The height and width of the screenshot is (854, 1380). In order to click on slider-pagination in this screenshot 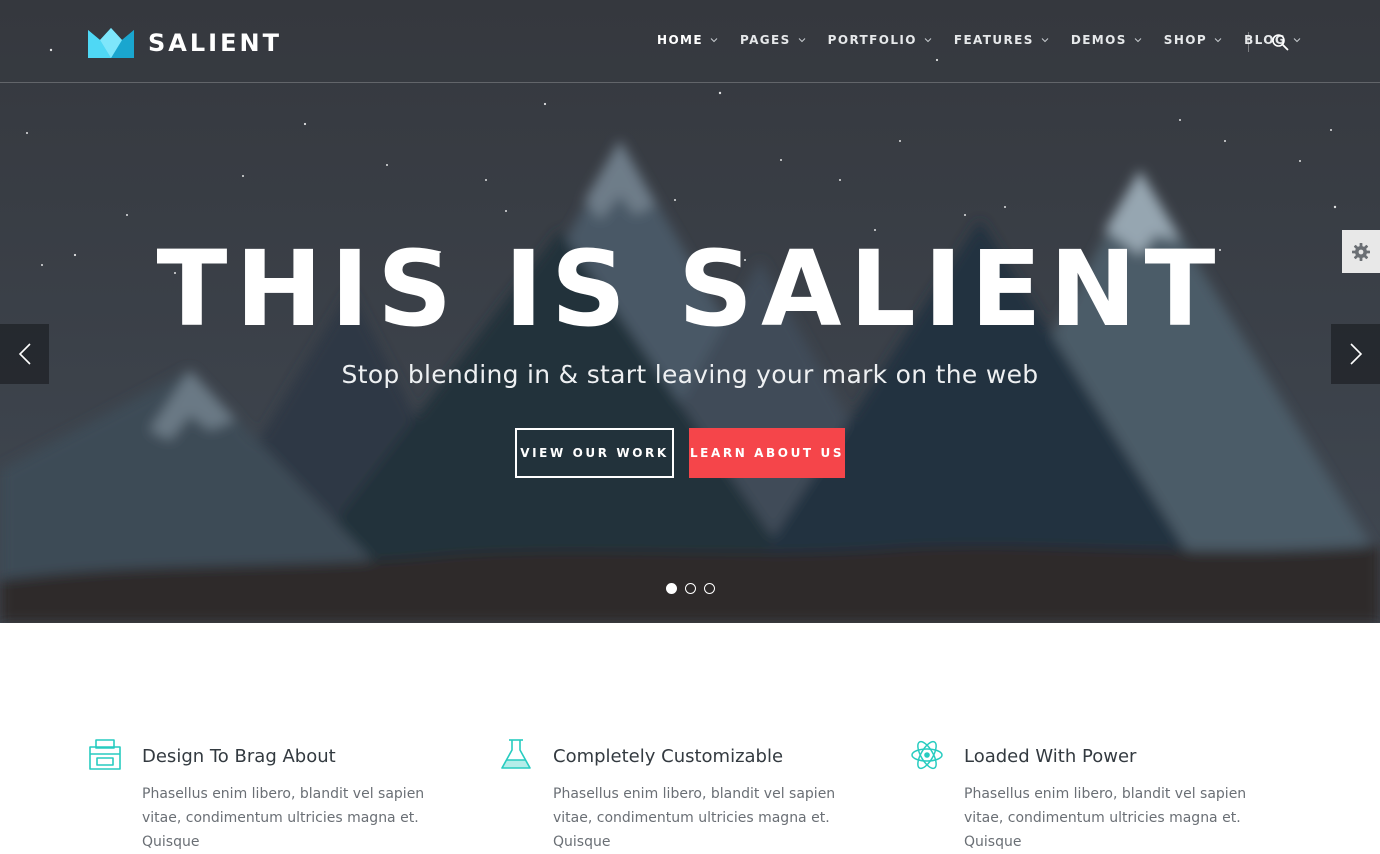, I will do `click(690, 588)`.